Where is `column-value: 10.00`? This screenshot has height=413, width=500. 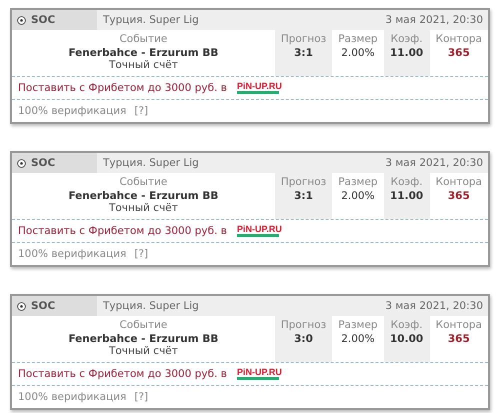
column-value: 10.00 is located at coordinates (407, 339).